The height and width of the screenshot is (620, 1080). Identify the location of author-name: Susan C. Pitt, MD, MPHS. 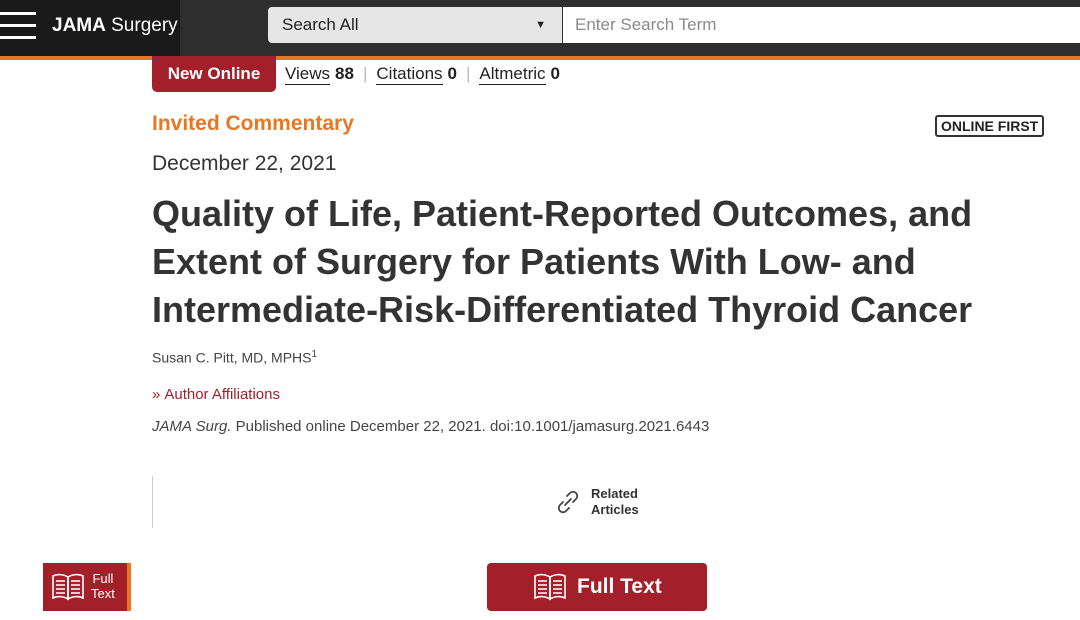
(231, 358).